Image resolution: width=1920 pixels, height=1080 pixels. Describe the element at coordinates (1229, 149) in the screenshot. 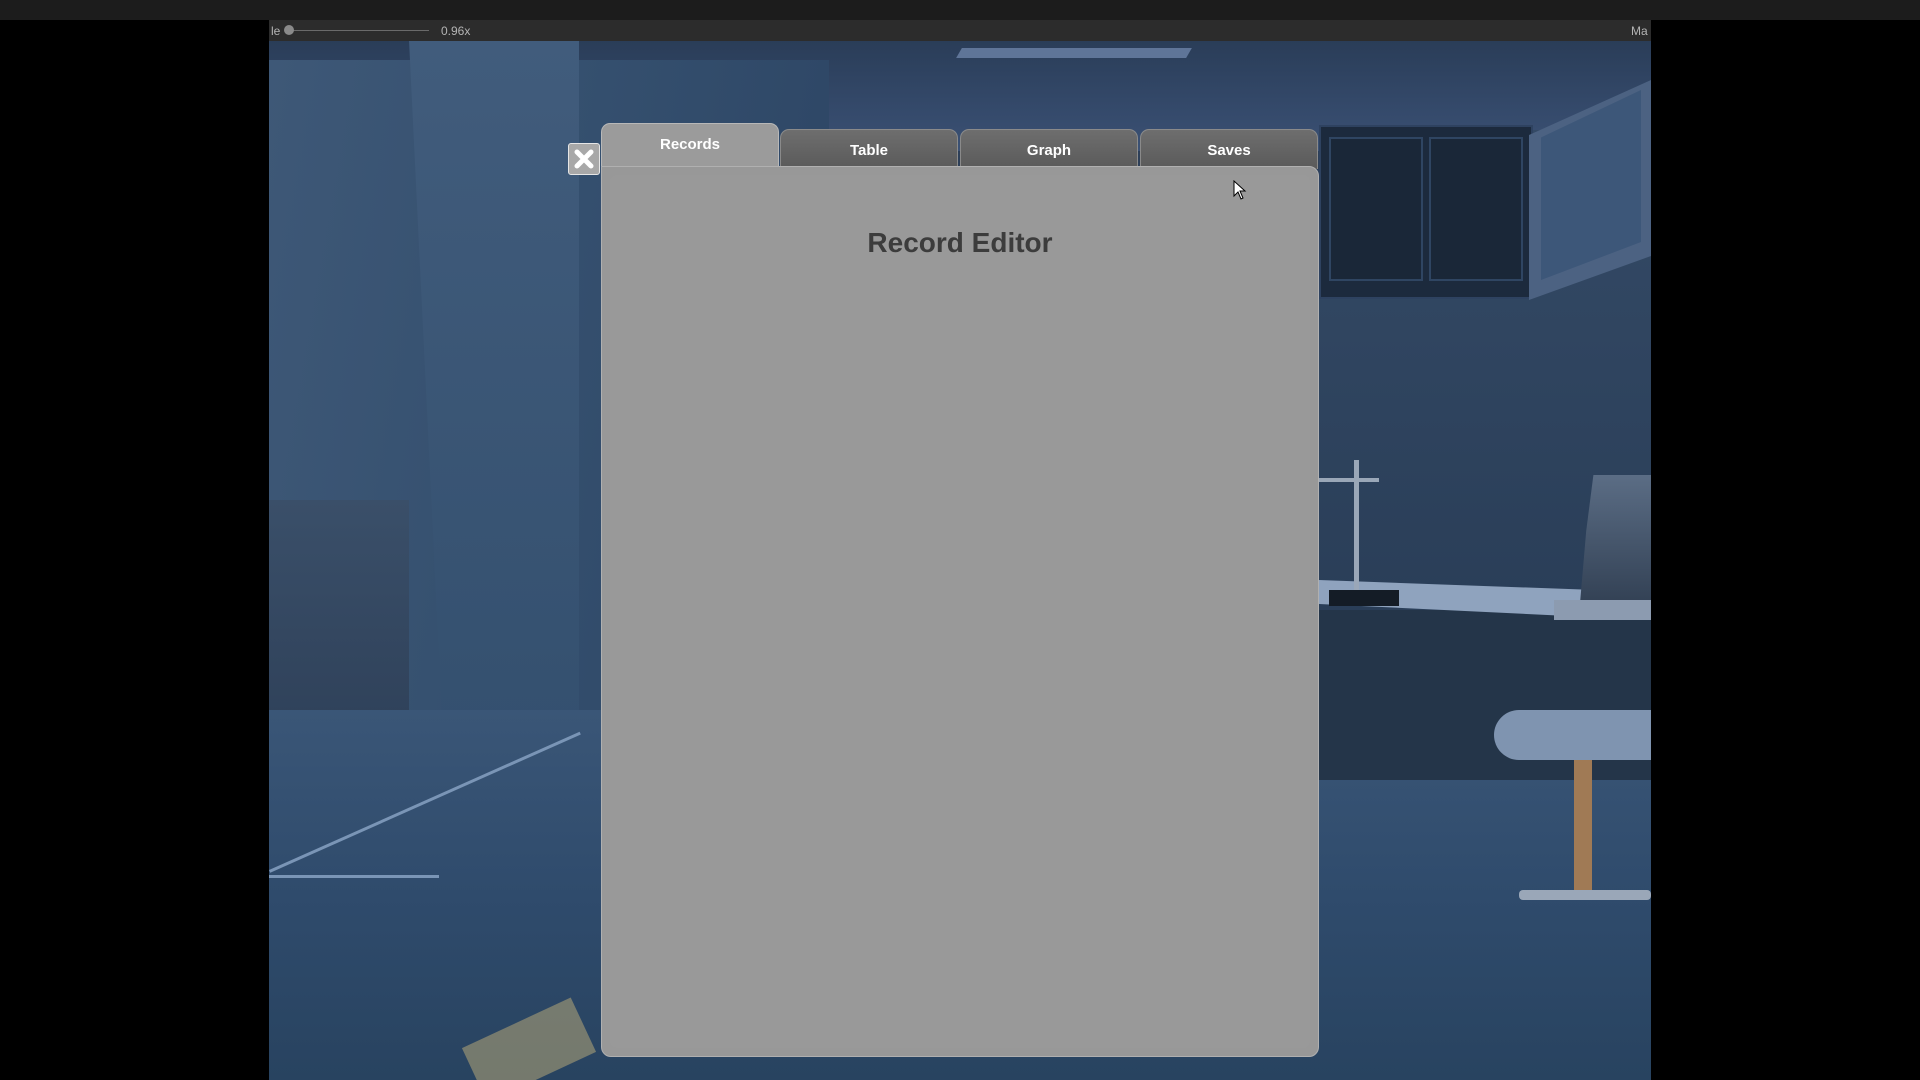

I see `tab-saves: Saves` at that location.